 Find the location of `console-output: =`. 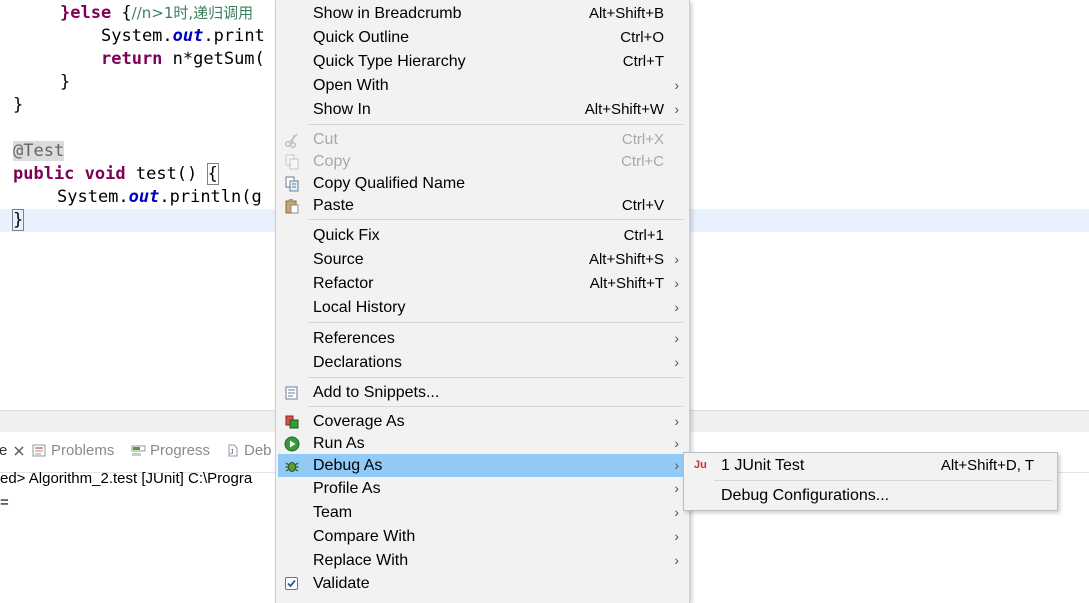

console-output: = is located at coordinates (4, 502).